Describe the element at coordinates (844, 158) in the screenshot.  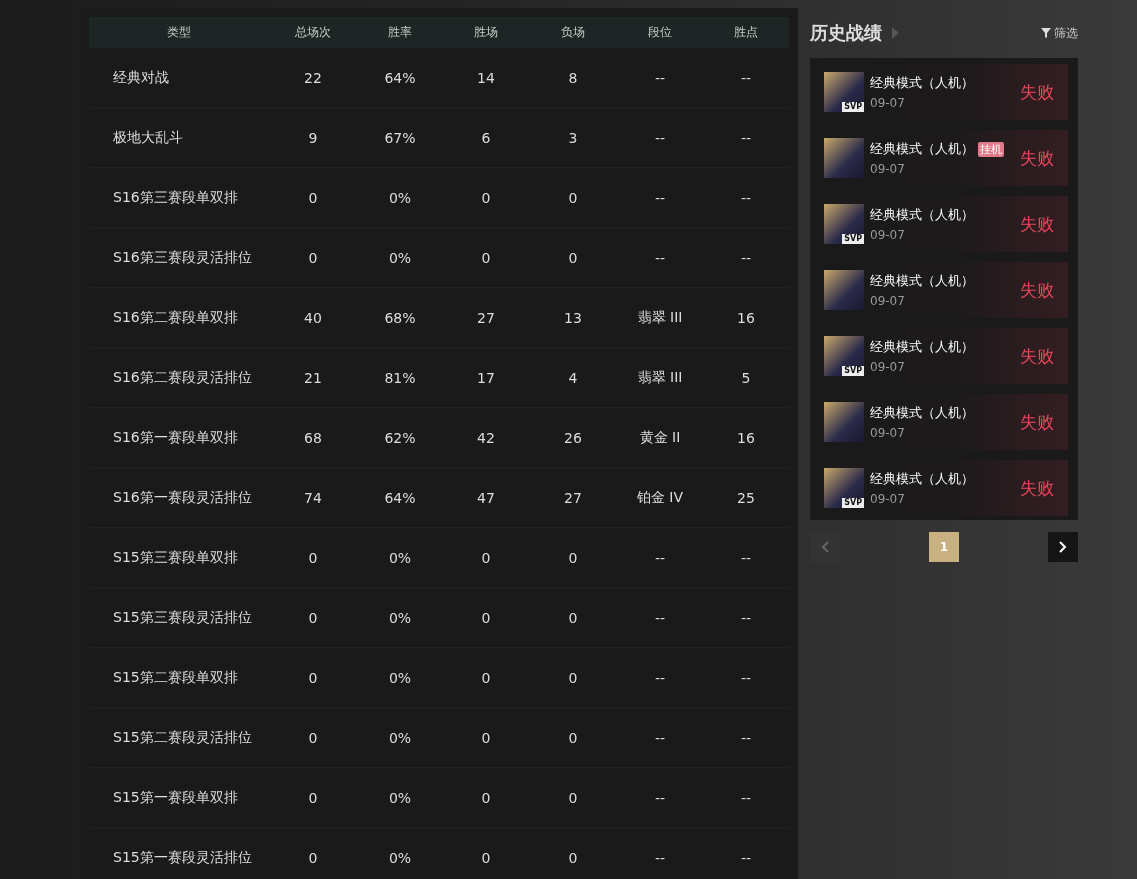
I see `avatar-placeholder` at that location.